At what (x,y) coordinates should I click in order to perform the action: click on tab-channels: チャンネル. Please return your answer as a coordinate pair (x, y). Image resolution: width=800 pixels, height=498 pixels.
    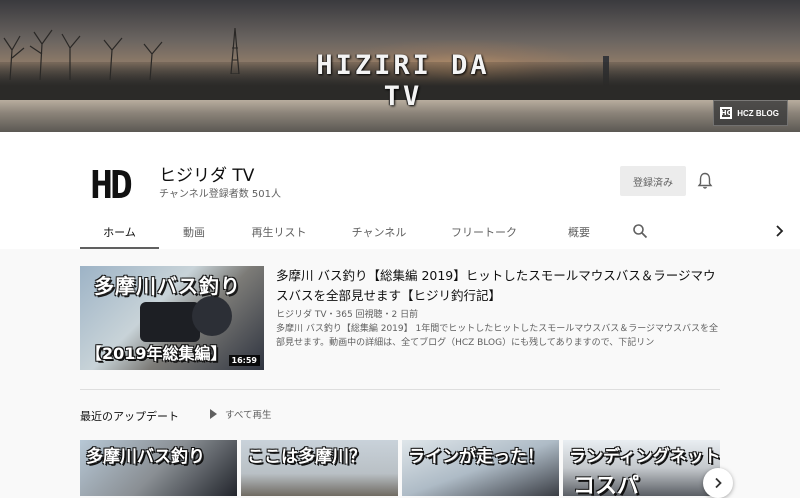
    Looking at the image, I should click on (379, 231).